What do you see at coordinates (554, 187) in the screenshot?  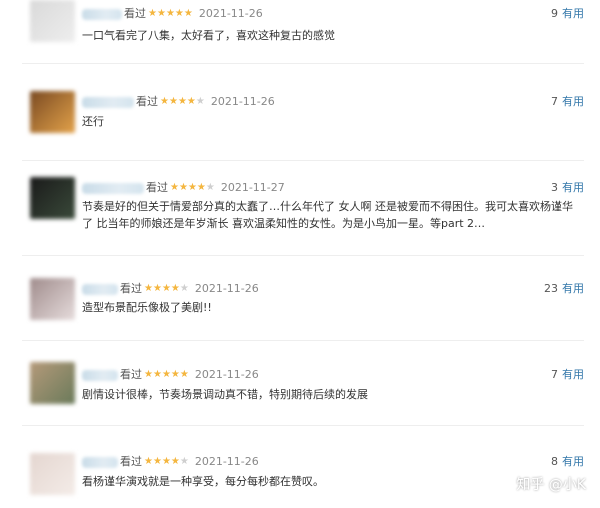 I see `useful-count: 3` at bounding box center [554, 187].